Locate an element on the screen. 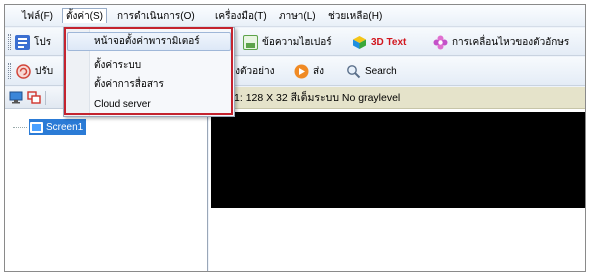 The image size is (590, 276). menu-settings: ตั้งค่า(S) is located at coordinates (85, 15).